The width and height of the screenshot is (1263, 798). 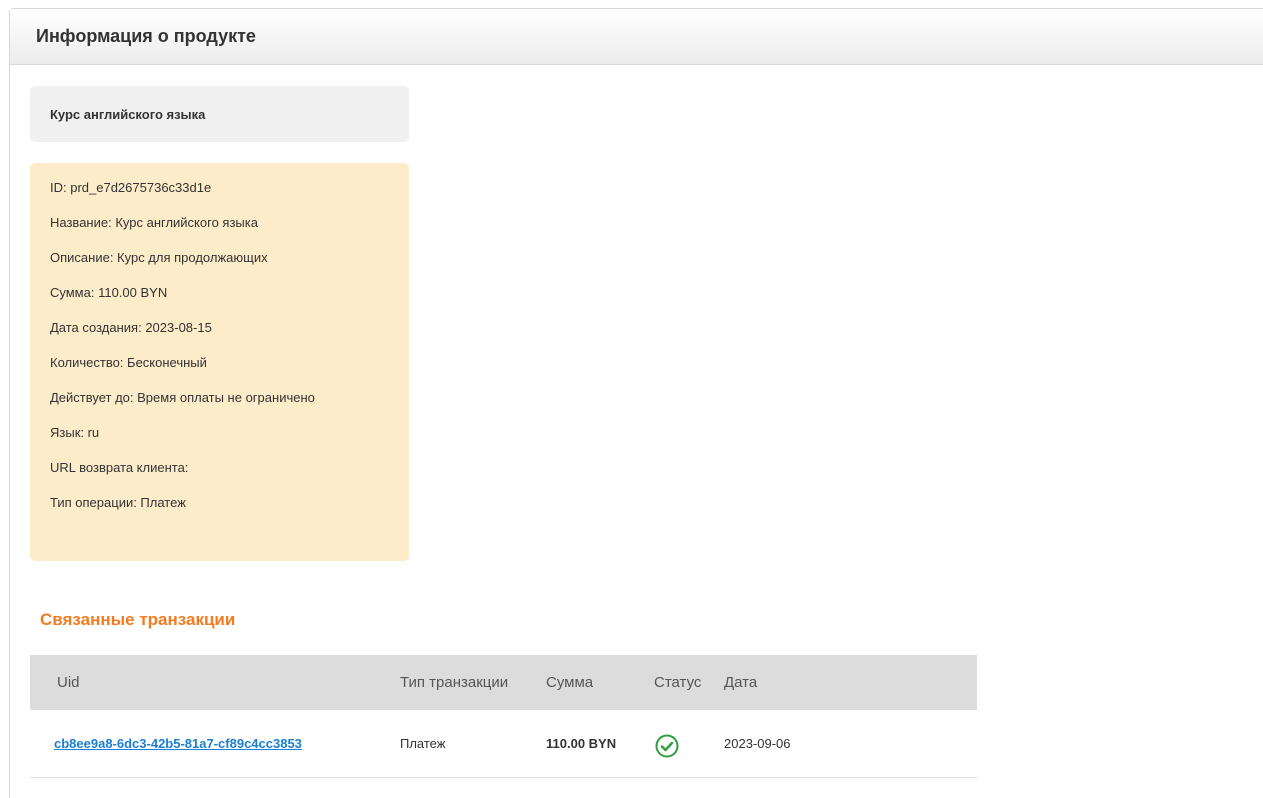 I want to click on product-name-box: Курс английского языка, so click(x=219, y=114).